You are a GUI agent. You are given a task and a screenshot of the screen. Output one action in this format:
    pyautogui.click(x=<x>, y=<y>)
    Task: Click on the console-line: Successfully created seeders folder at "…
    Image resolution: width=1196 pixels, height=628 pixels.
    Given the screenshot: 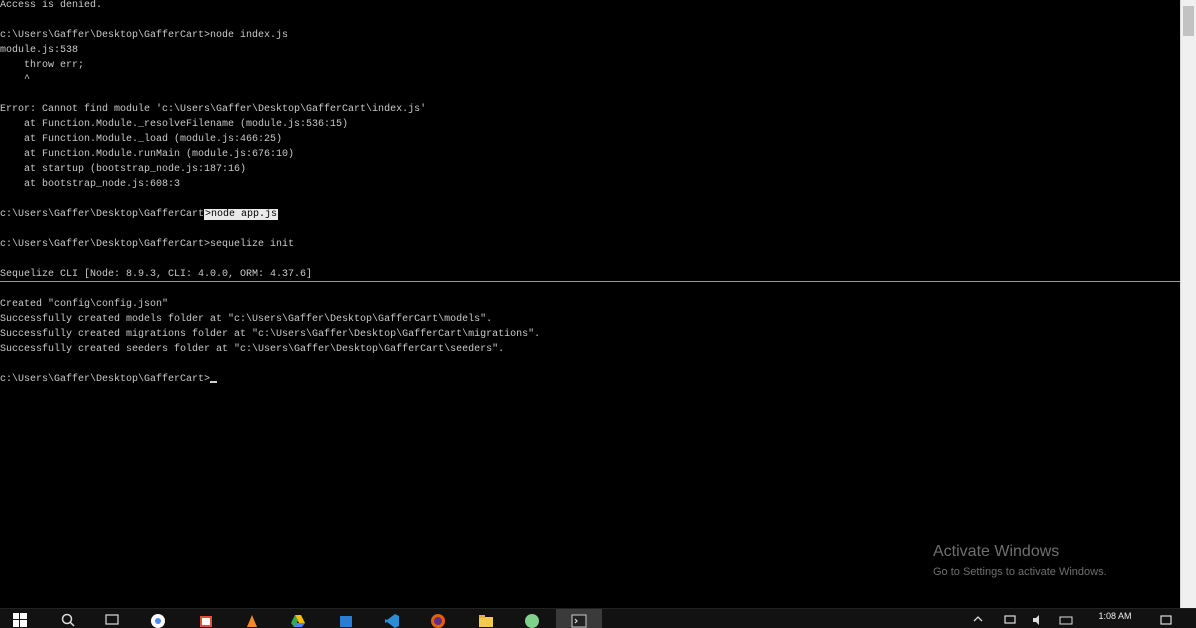 What is the action you would take?
    pyautogui.click(x=252, y=349)
    